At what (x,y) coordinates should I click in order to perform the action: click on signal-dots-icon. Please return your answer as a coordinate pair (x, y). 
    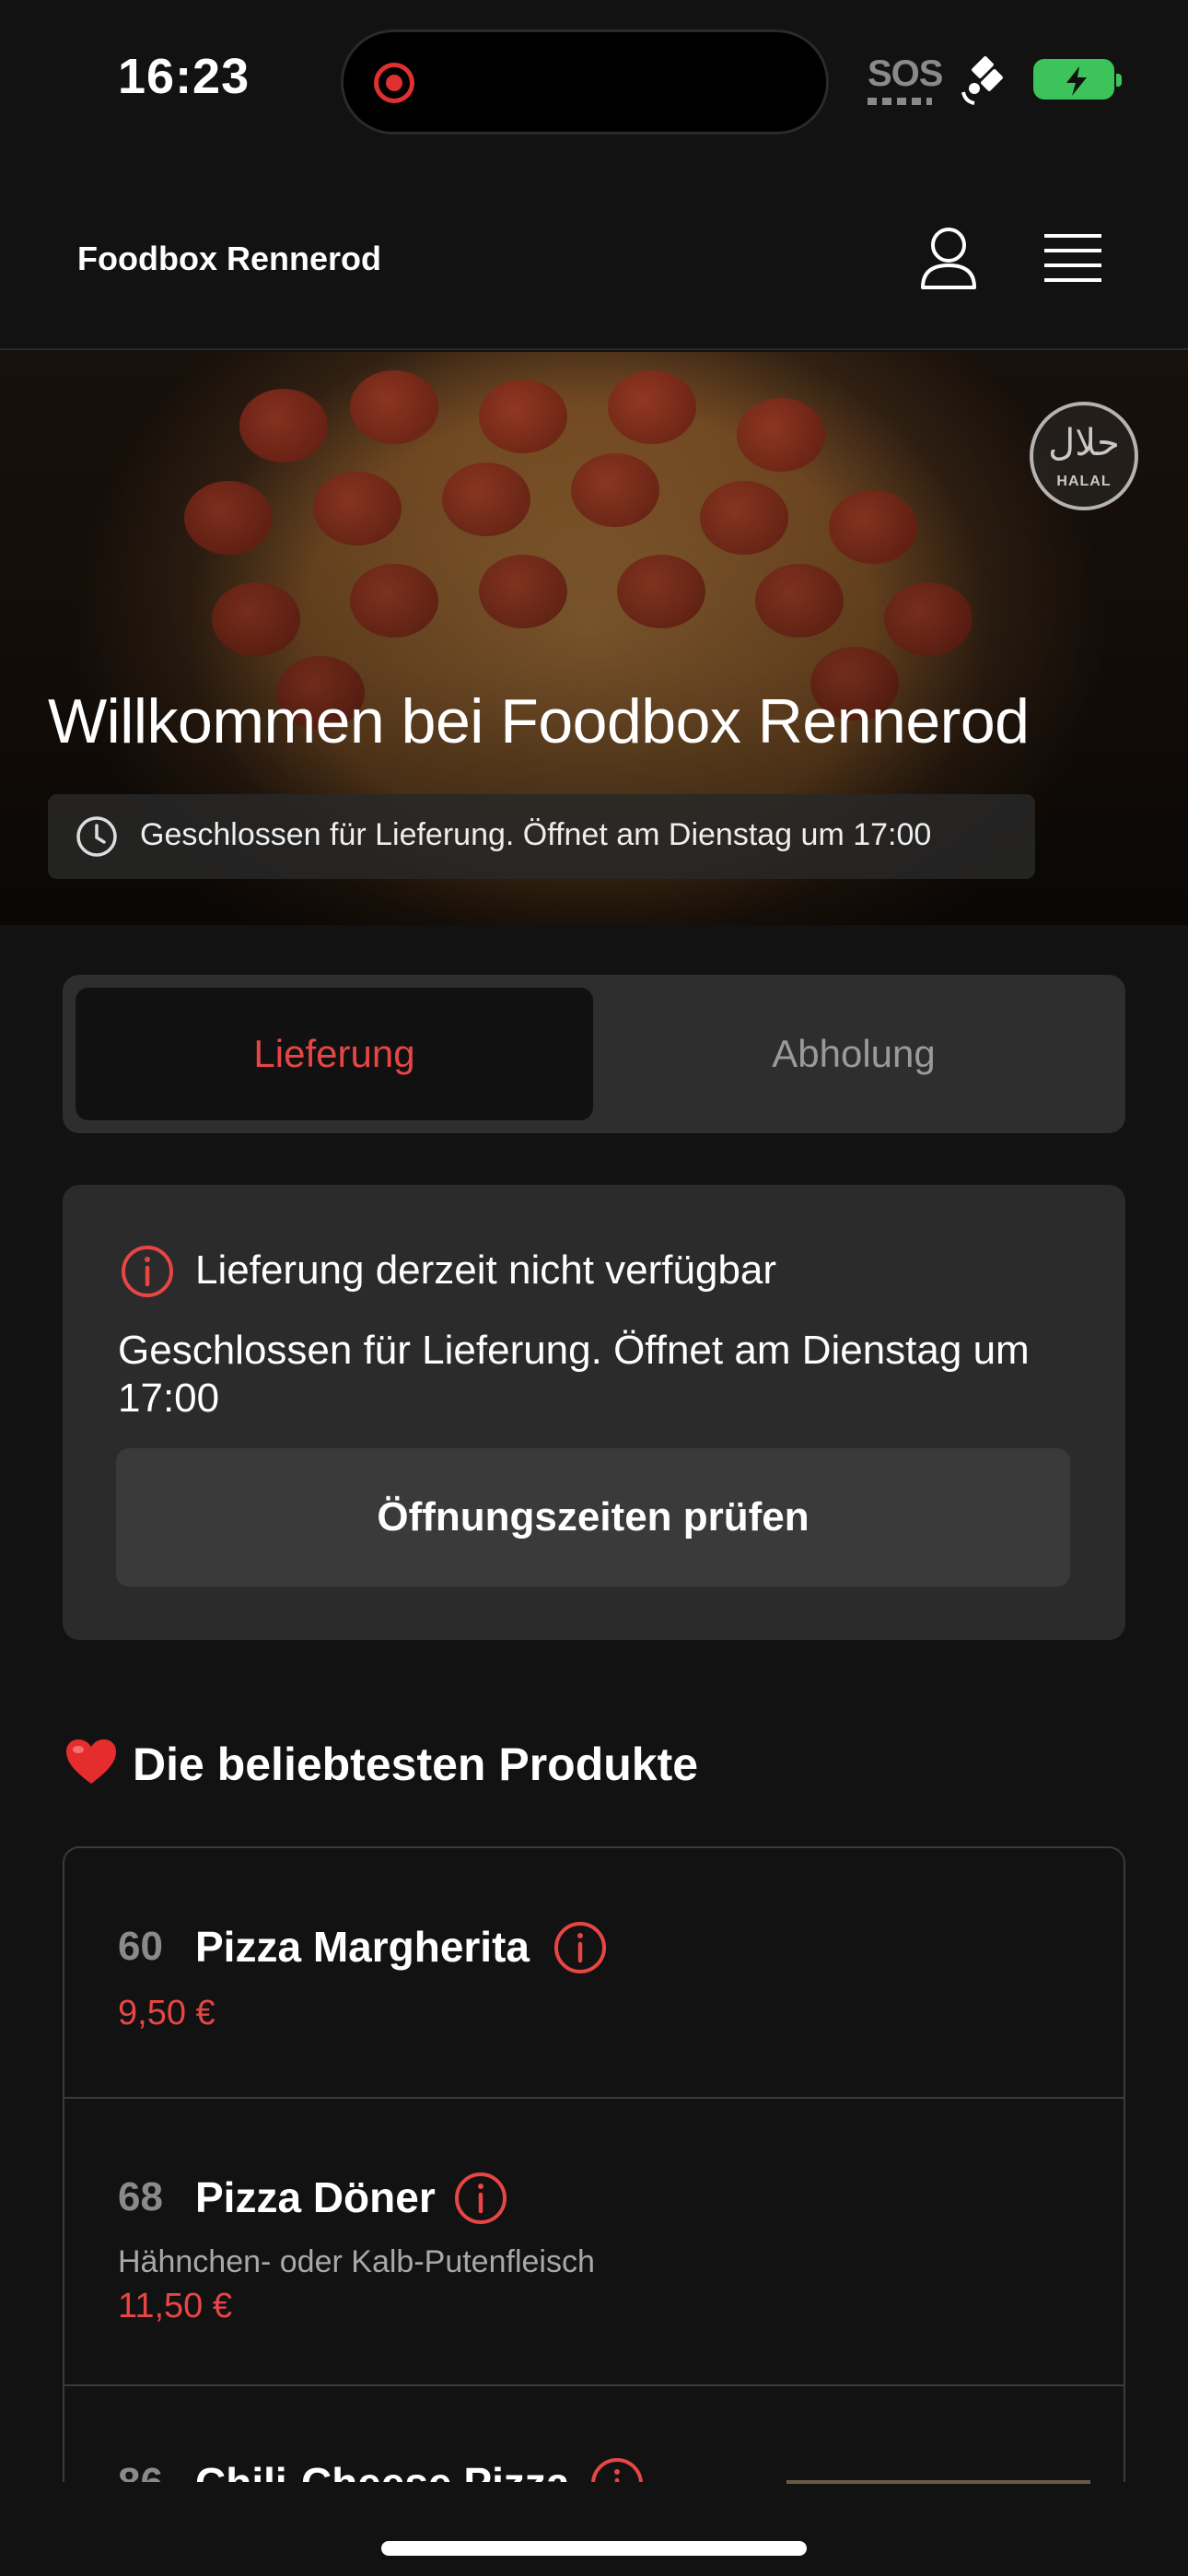
    Looking at the image, I should click on (900, 101).